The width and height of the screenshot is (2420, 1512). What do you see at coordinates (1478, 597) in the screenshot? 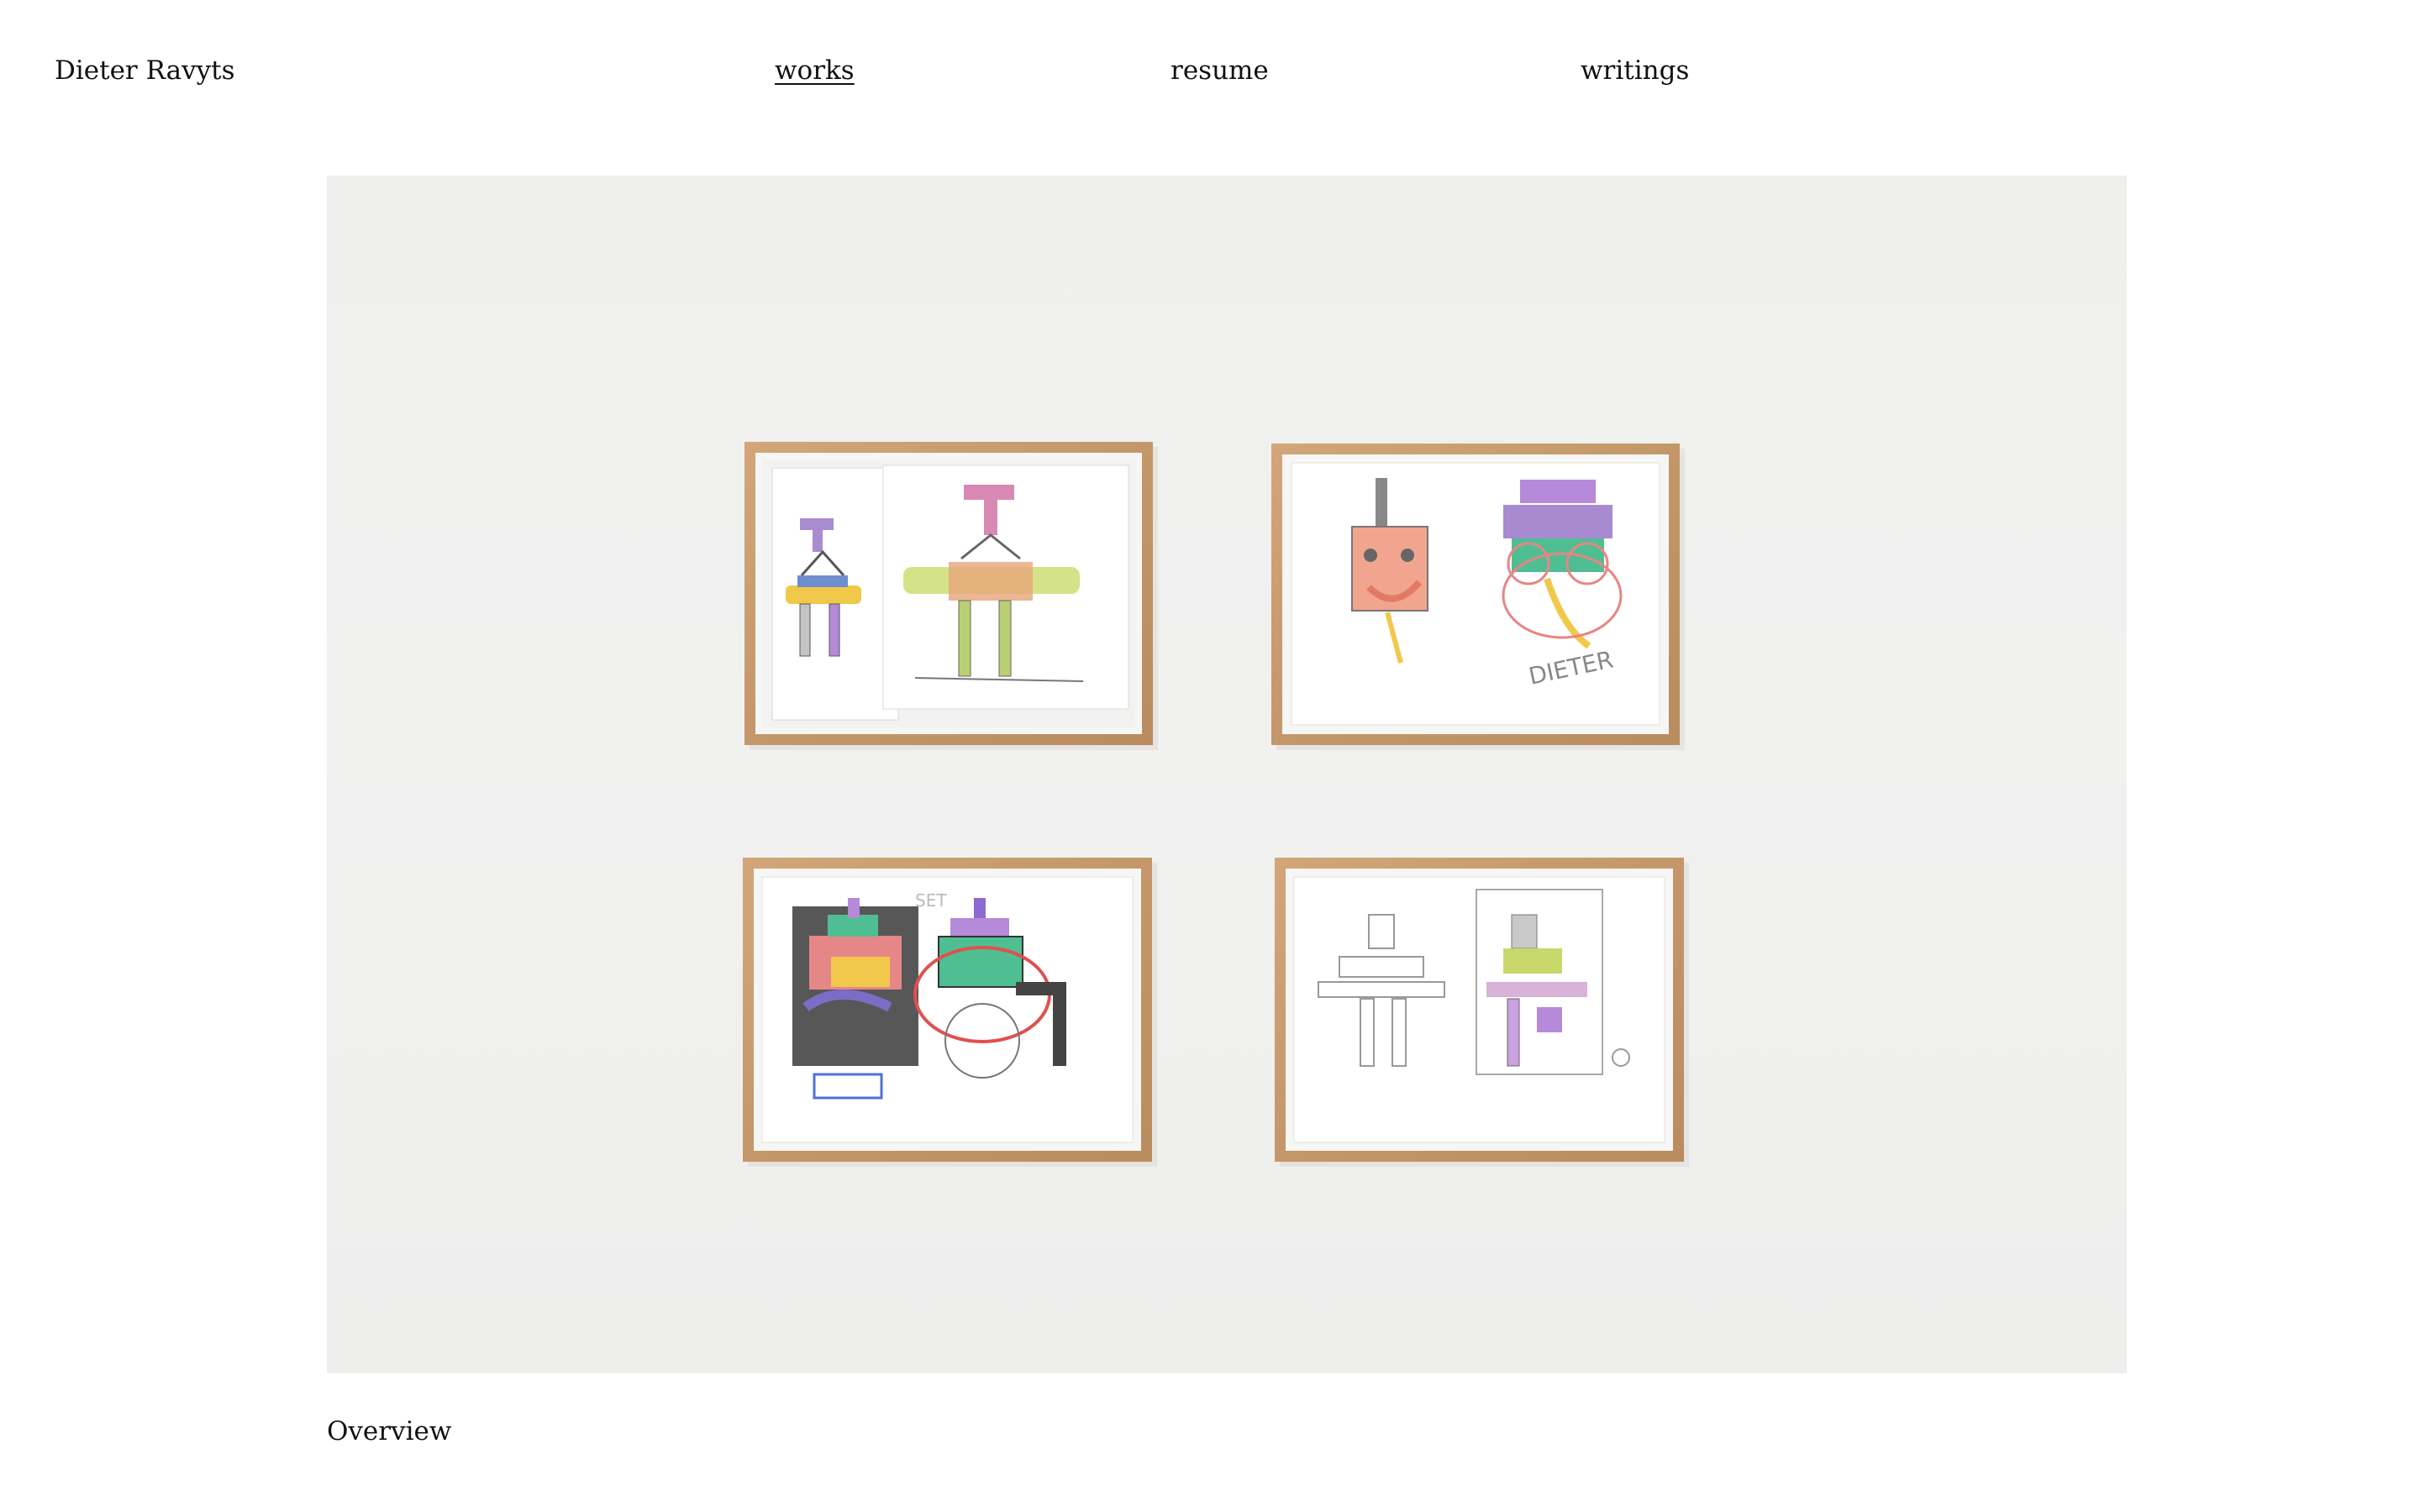
I see `framed-drawing-2: DIETER` at bounding box center [1478, 597].